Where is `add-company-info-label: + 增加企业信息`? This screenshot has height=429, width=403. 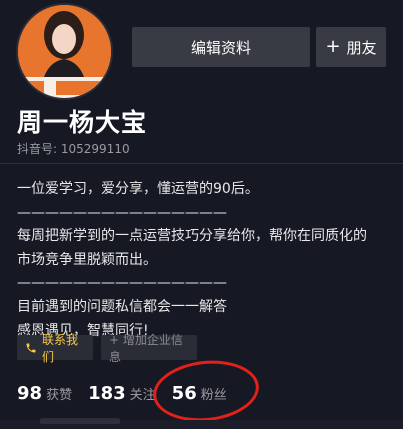 add-company-info-label: + 增加企业信息 is located at coordinates (146, 348).